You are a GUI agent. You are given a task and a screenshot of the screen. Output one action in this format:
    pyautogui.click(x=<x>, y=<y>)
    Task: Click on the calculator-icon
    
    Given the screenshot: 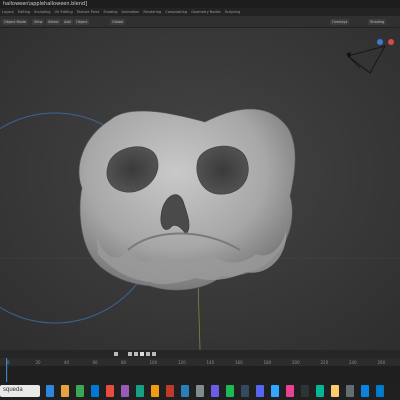 What is the action you would take?
    pyautogui.click(x=320, y=391)
    